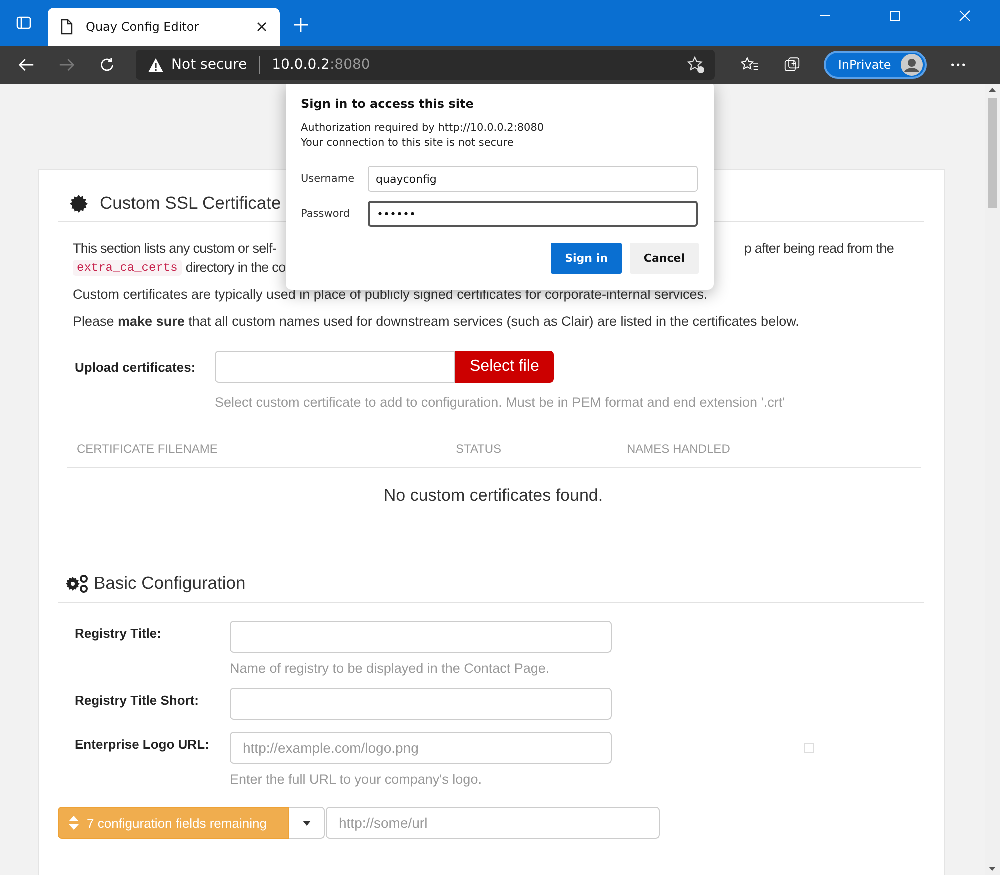 Image resolution: width=1000 pixels, height=875 pixels. I want to click on cancel-button: Cancel, so click(664, 258).